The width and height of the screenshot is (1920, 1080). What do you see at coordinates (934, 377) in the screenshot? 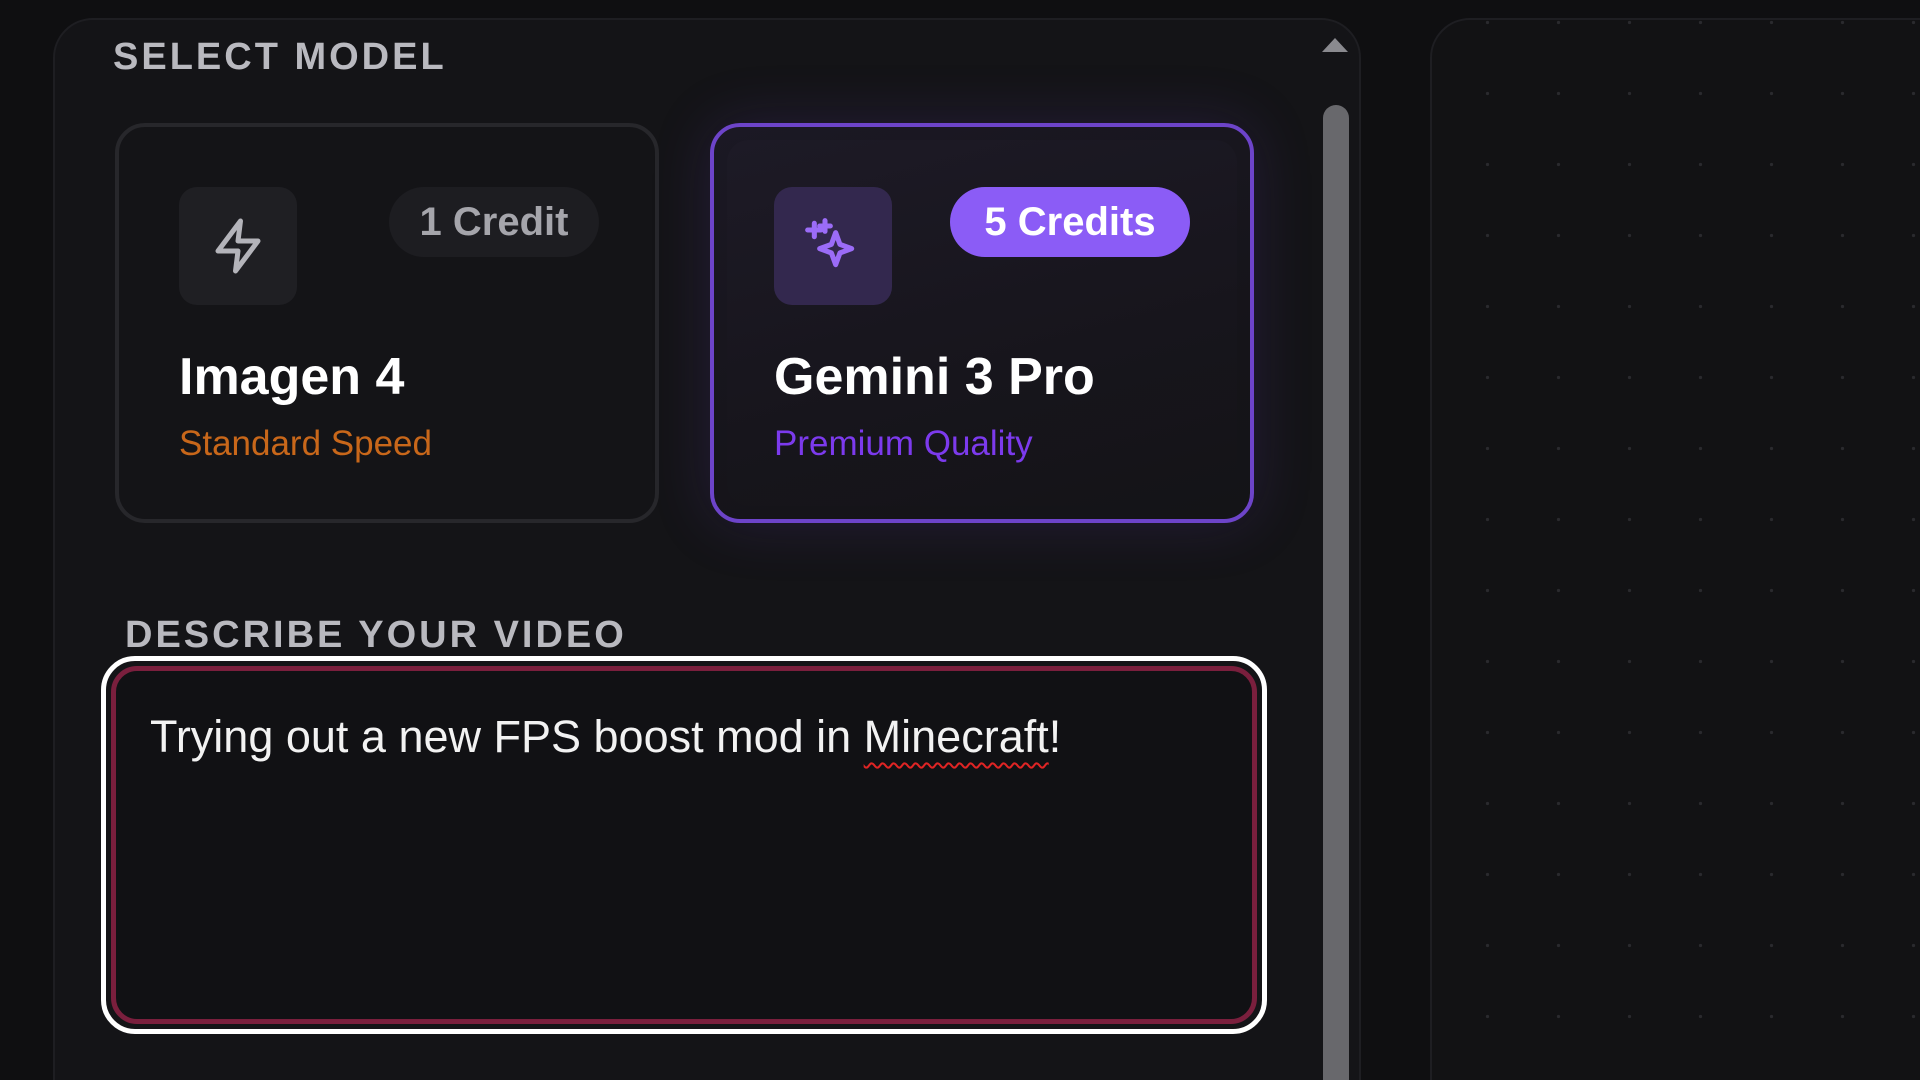
I see `model-name: Gemini 3 Pro` at bounding box center [934, 377].